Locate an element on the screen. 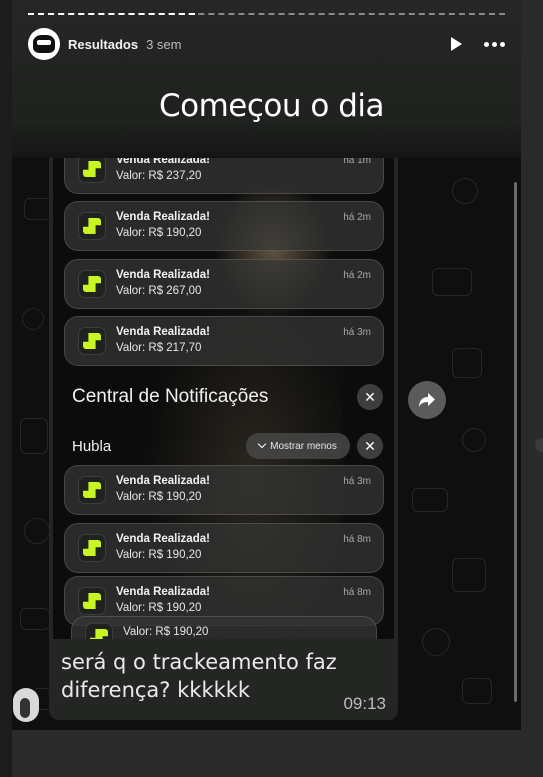 This screenshot has height=777, width=543. username: Resultados is located at coordinates (103, 44).